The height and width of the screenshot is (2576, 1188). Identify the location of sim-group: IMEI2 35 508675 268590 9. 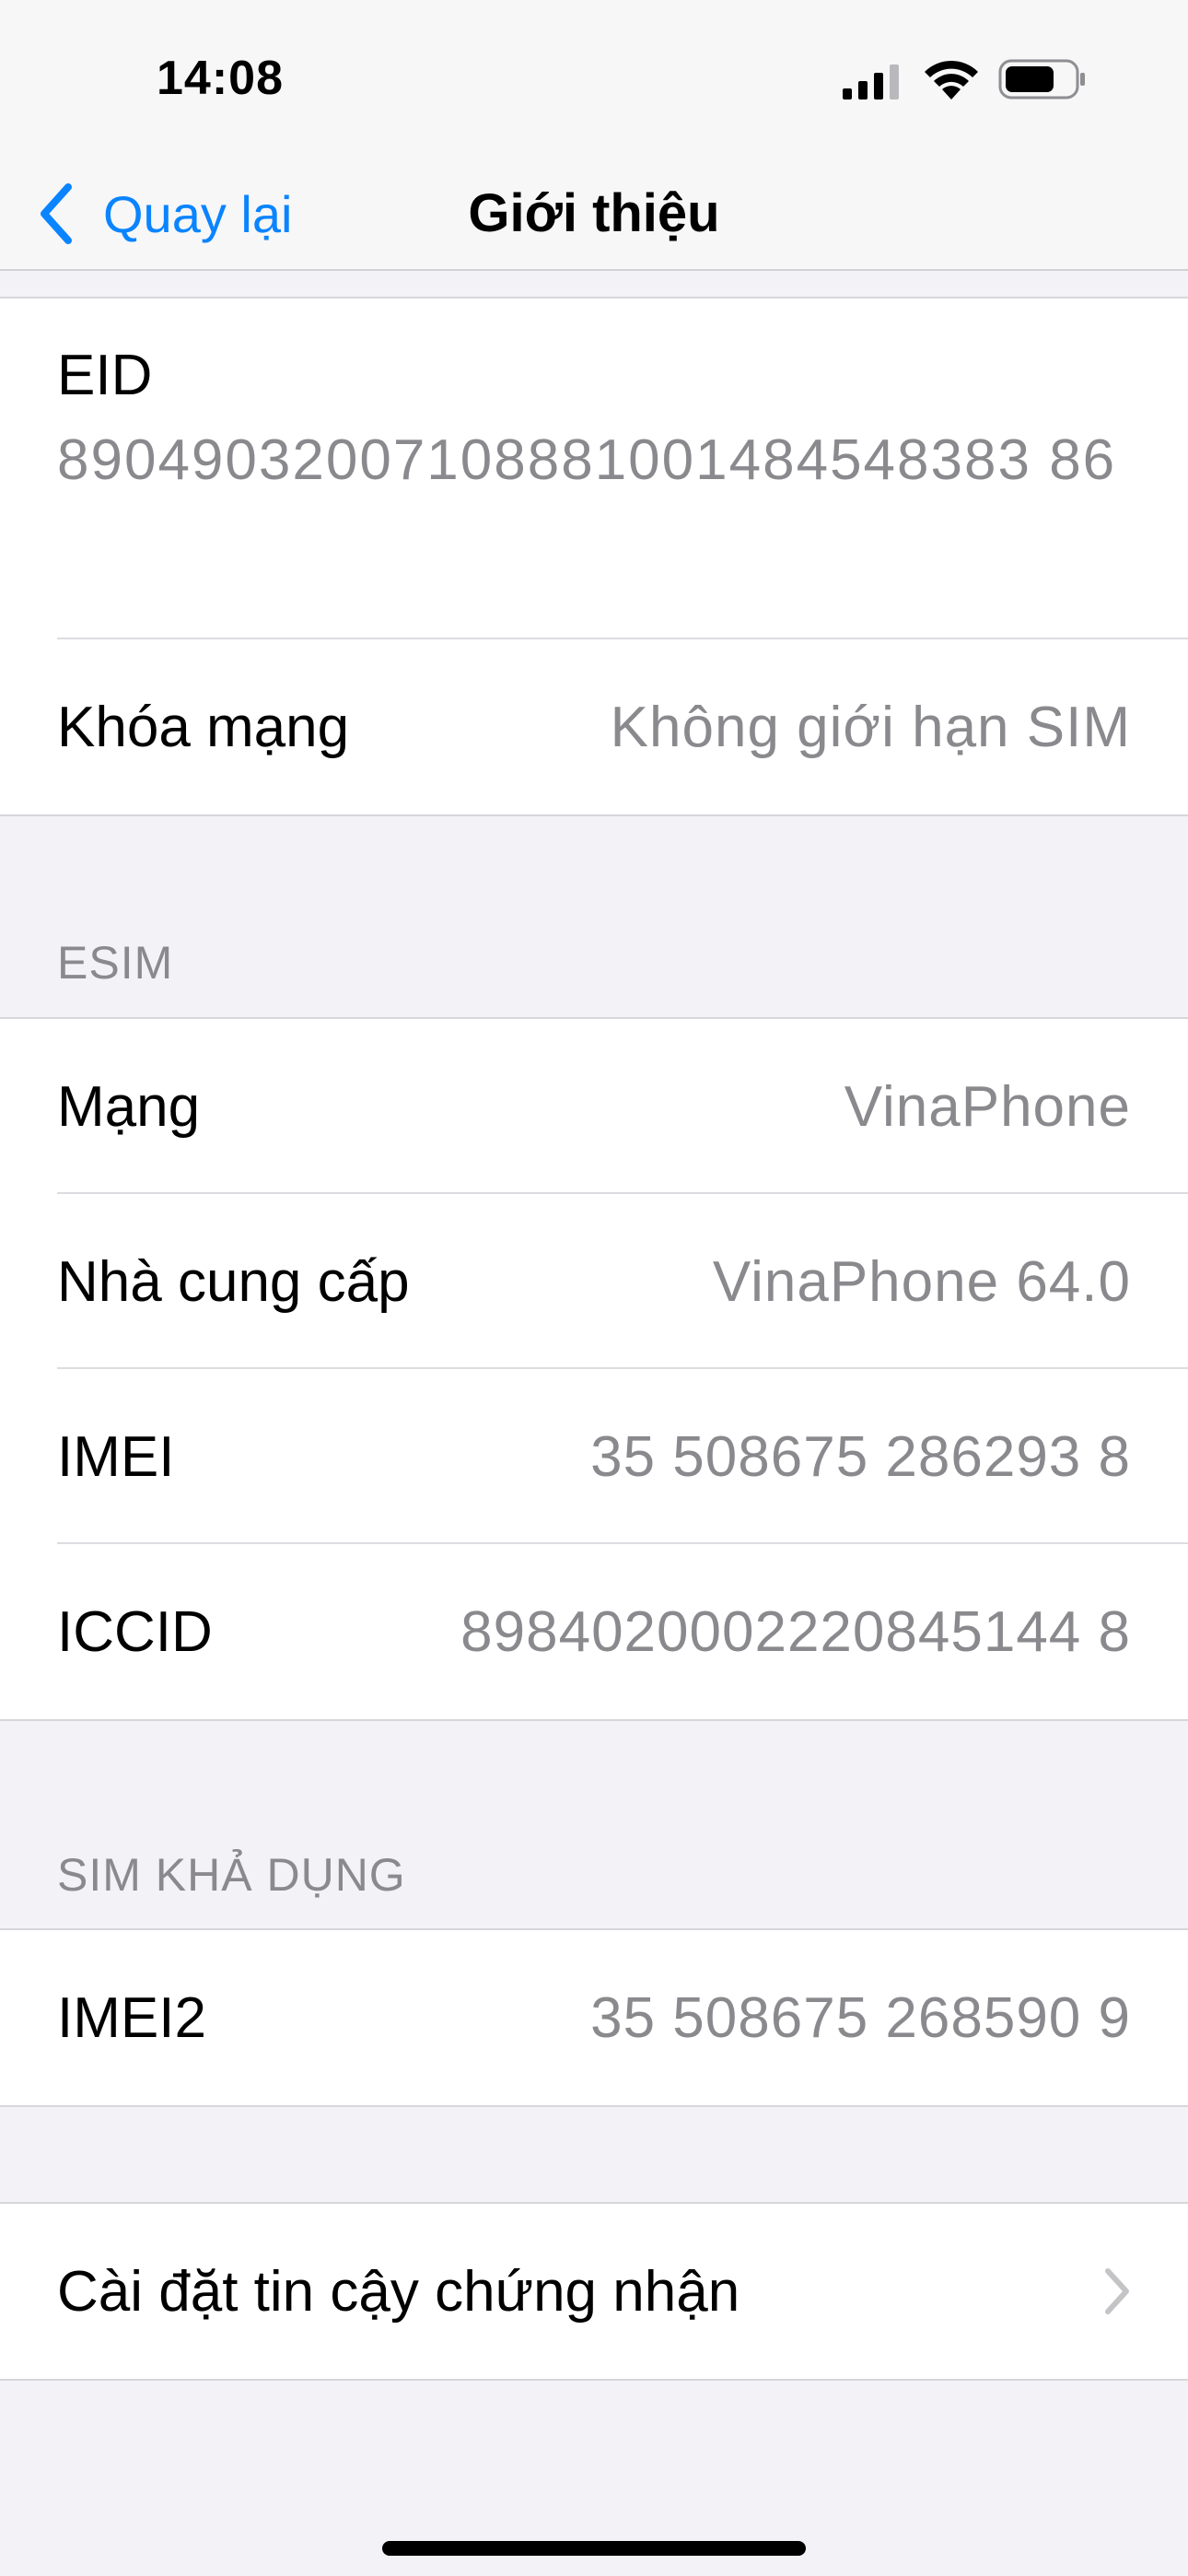
(594, 2017).